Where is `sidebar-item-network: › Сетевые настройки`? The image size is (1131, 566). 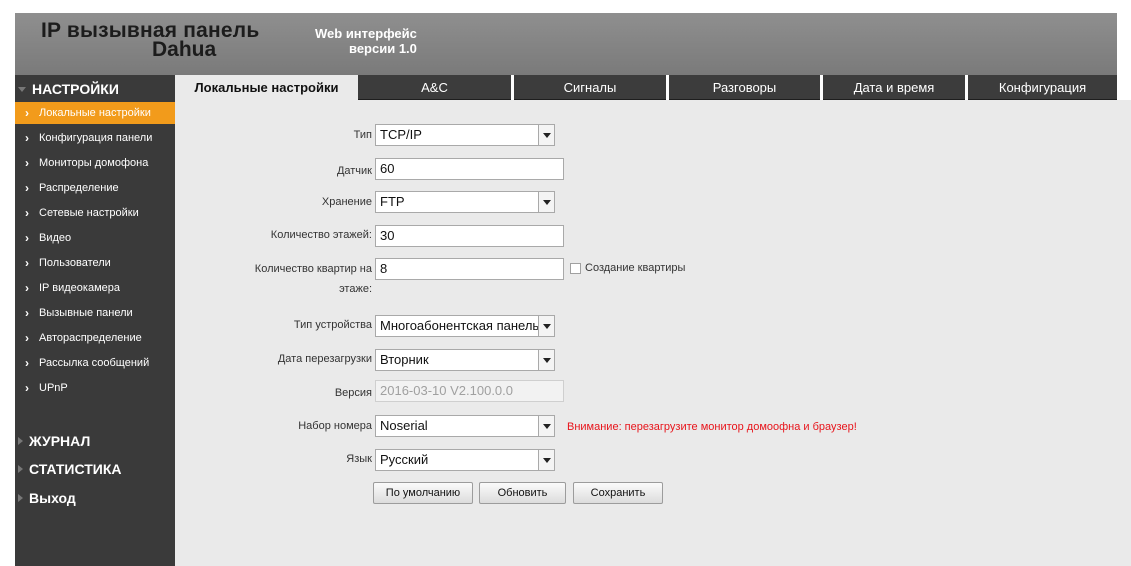
sidebar-item-network: › Сетевые настройки is located at coordinates (95, 213).